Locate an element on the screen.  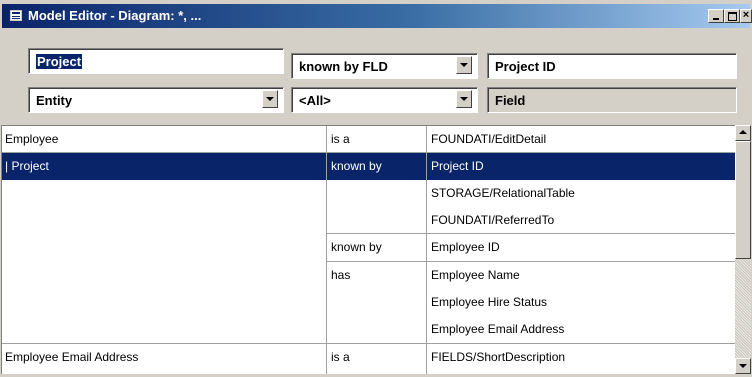
relation-select: known by FLD is located at coordinates (384, 66).